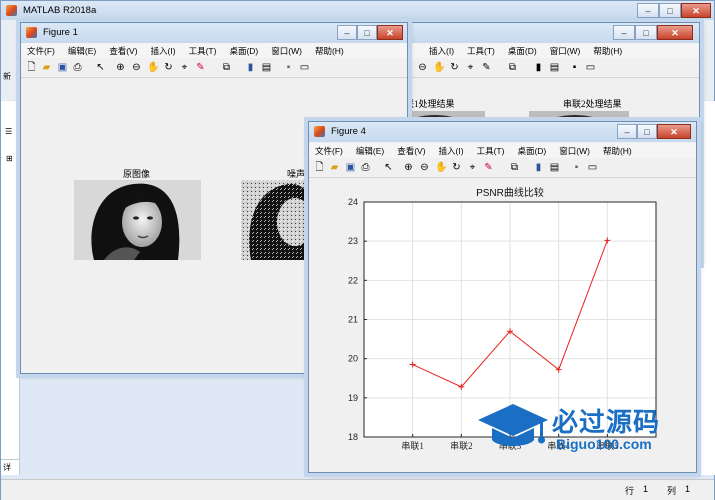  What do you see at coordinates (510, 192) in the screenshot?
I see `chart-title: PSNR曲线比较` at bounding box center [510, 192].